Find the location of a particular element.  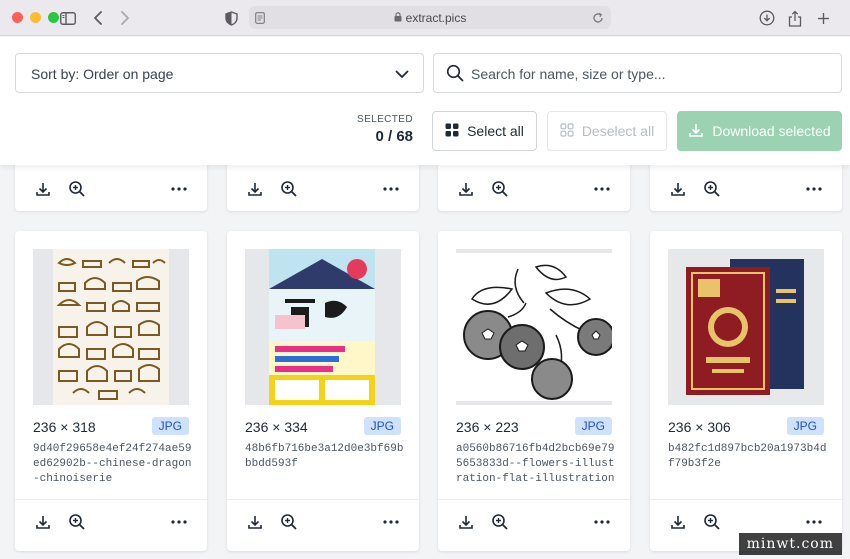

close-window-button is located at coordinates (17, 17).